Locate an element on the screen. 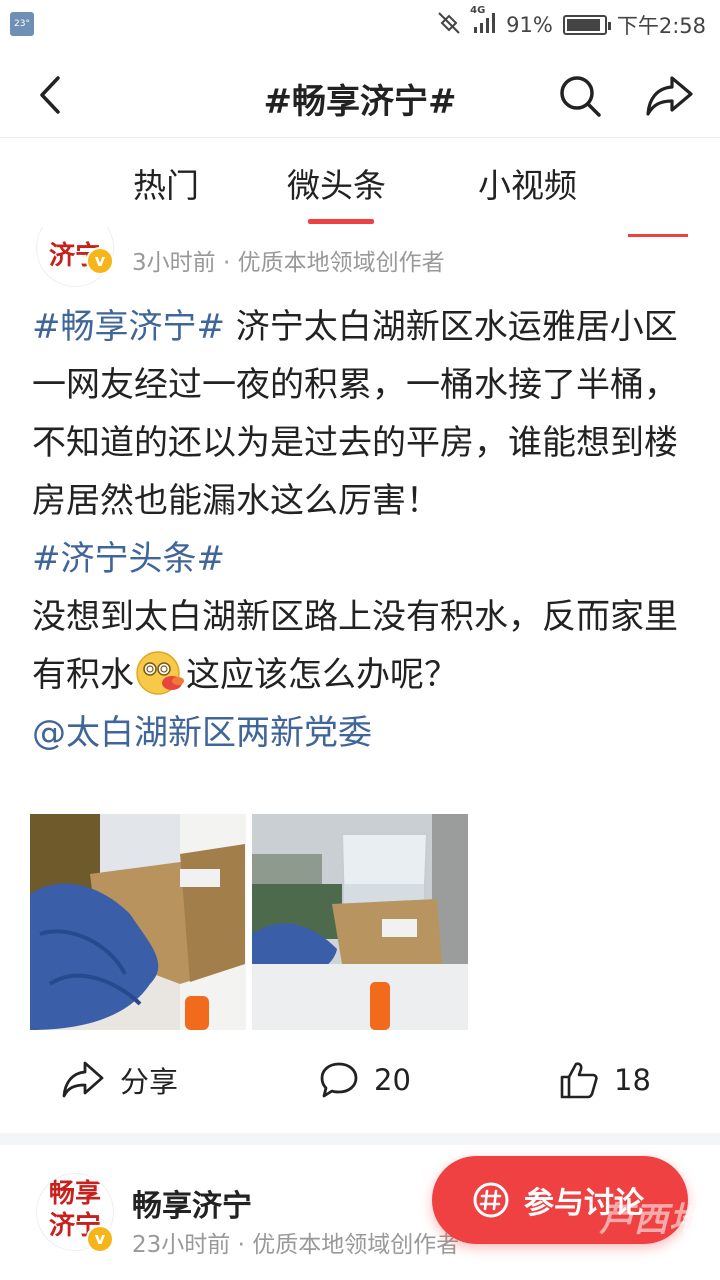 The height and width of the screenshot is (1280, 720). photo-grid is located at coordinates (250, 922).